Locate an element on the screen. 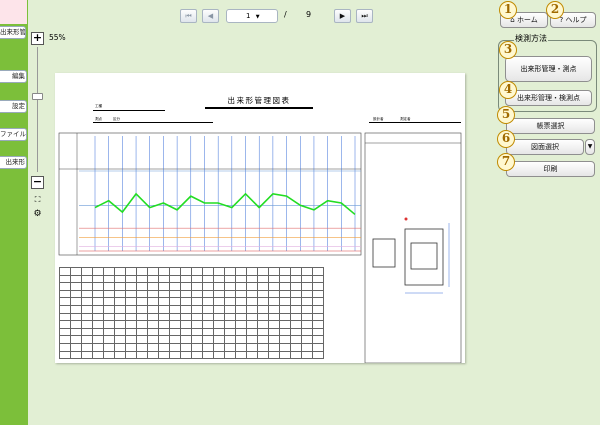  sidebar-item-file: ファイル is located at coordinates (13, 134).